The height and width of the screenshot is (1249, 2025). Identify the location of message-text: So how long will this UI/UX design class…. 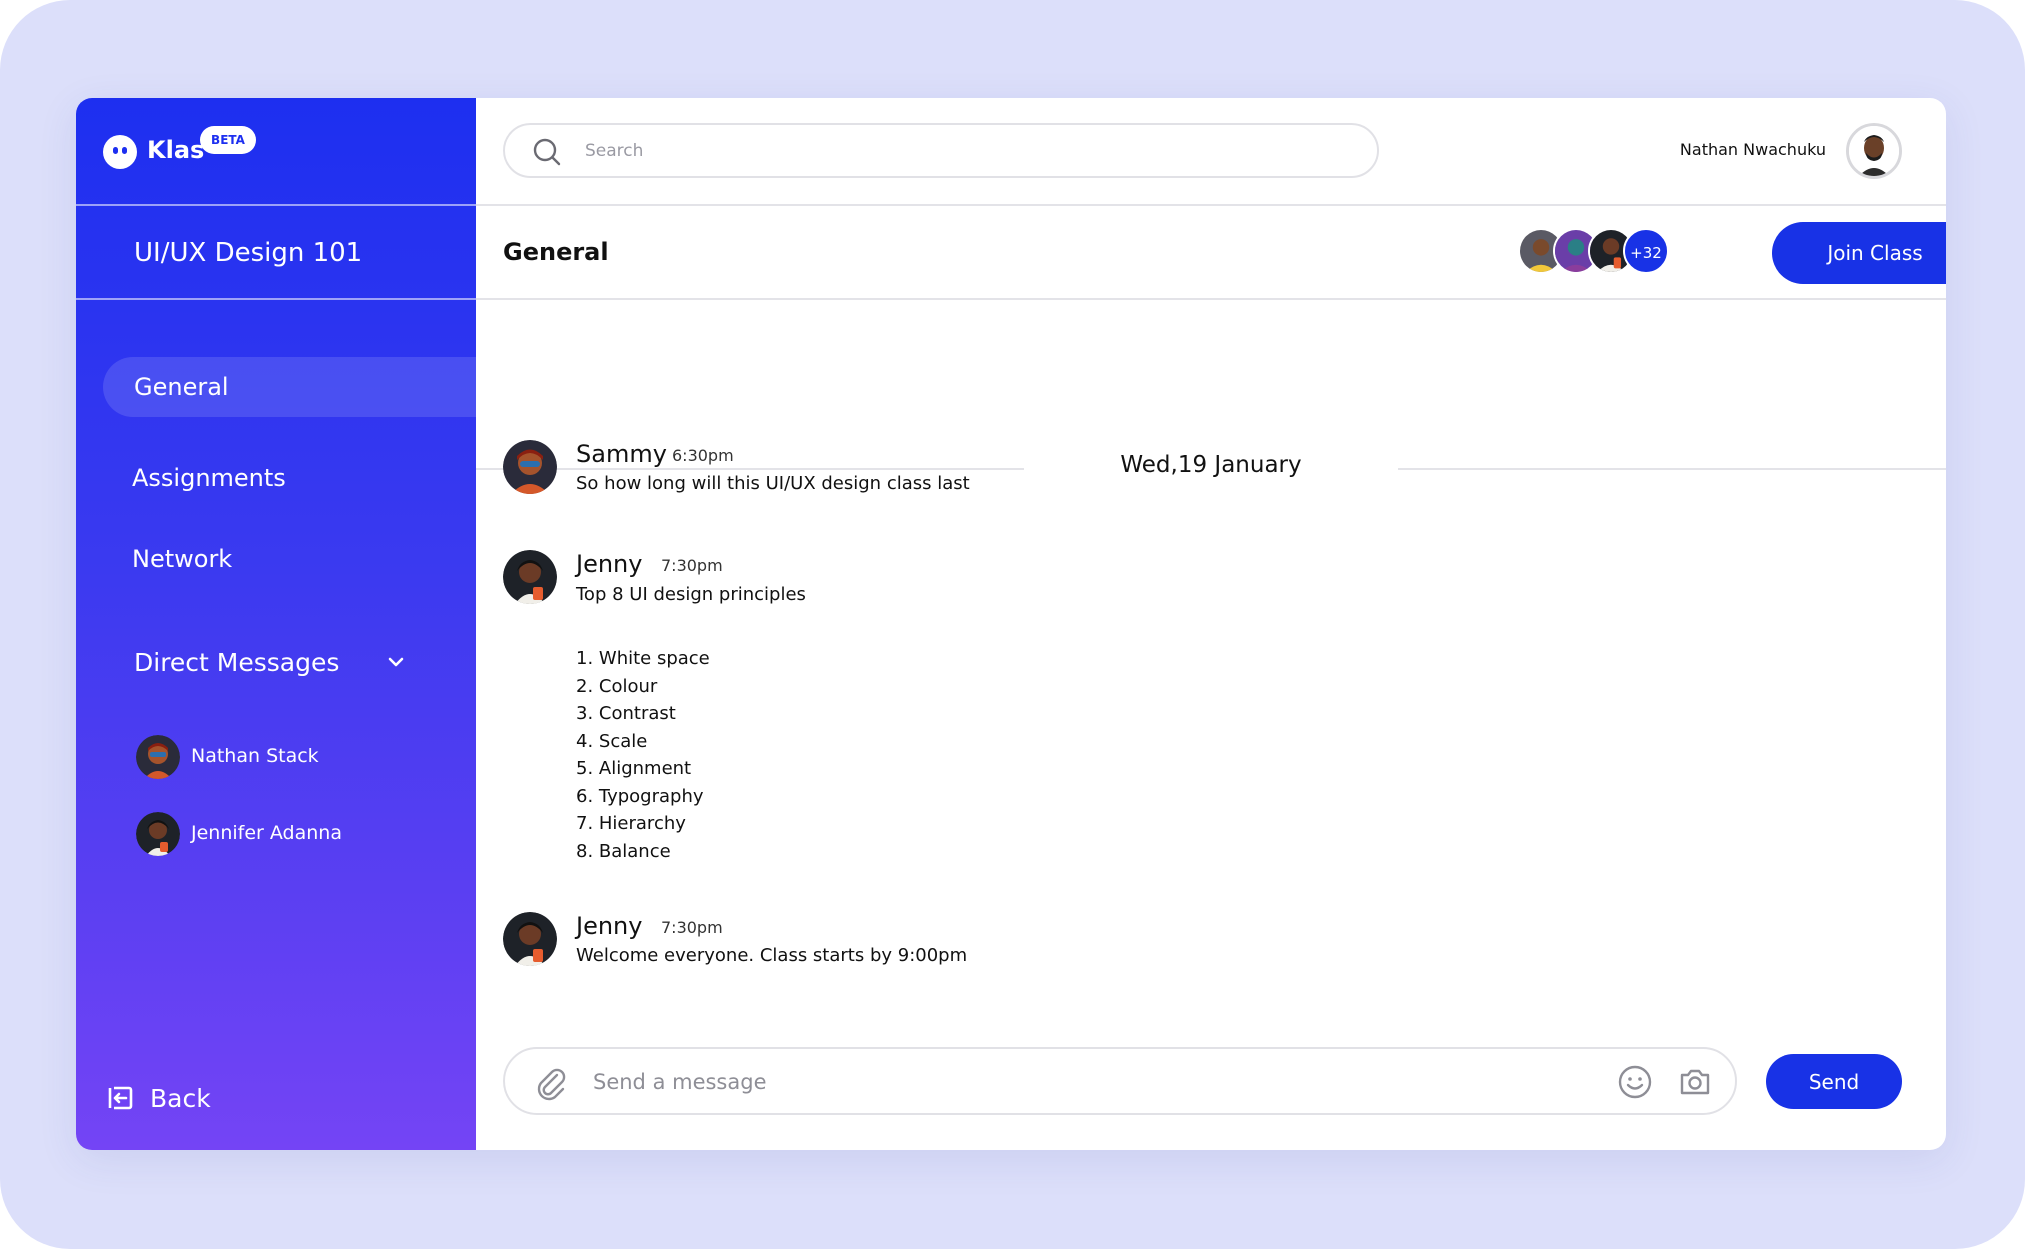
(773, 483).